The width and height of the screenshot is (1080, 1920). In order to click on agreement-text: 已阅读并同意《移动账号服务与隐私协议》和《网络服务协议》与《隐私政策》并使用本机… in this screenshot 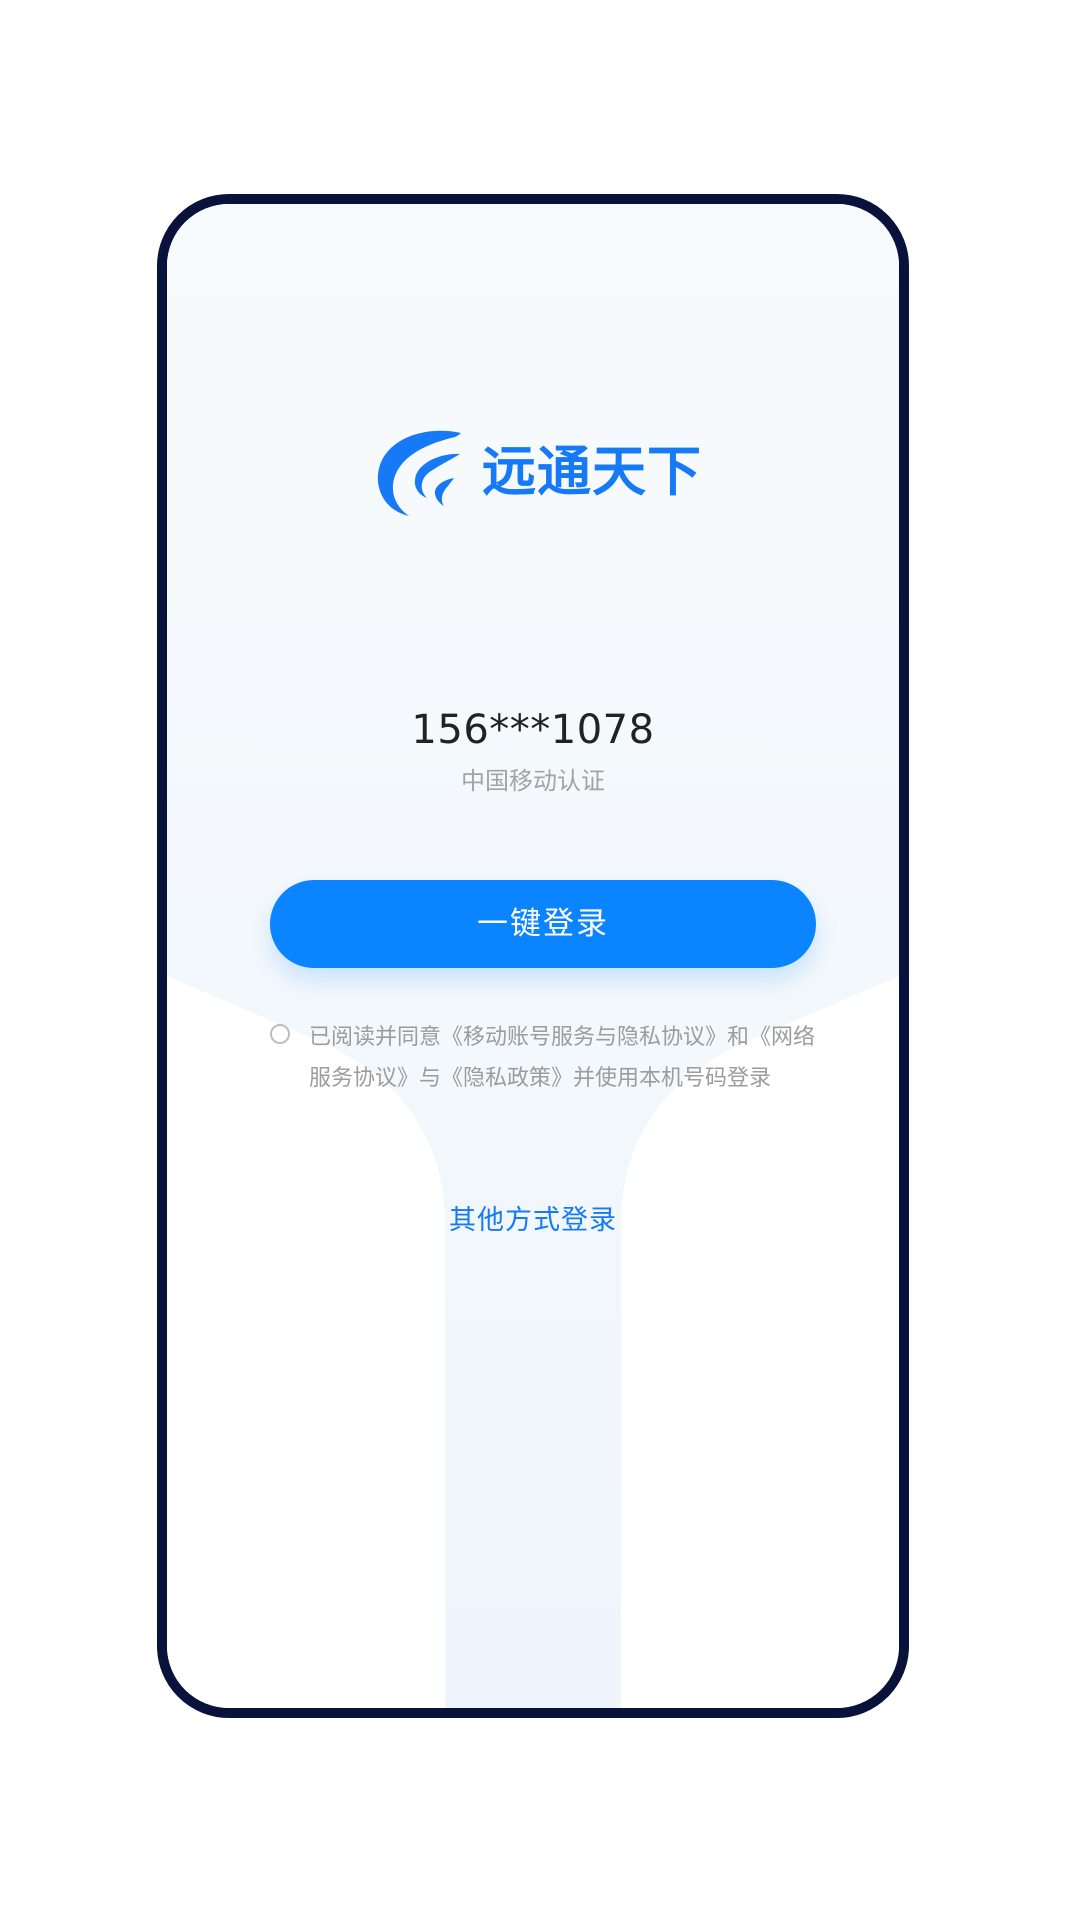, I will do `click(562, 1058)`.